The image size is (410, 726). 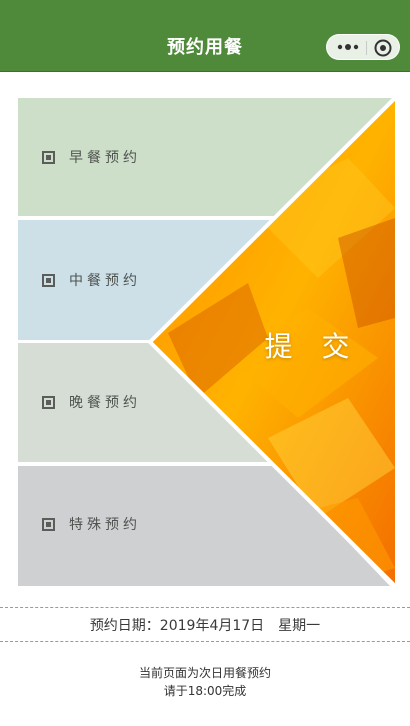 I want to click on special-option: 特殊预约, so click(x=91, y=524).